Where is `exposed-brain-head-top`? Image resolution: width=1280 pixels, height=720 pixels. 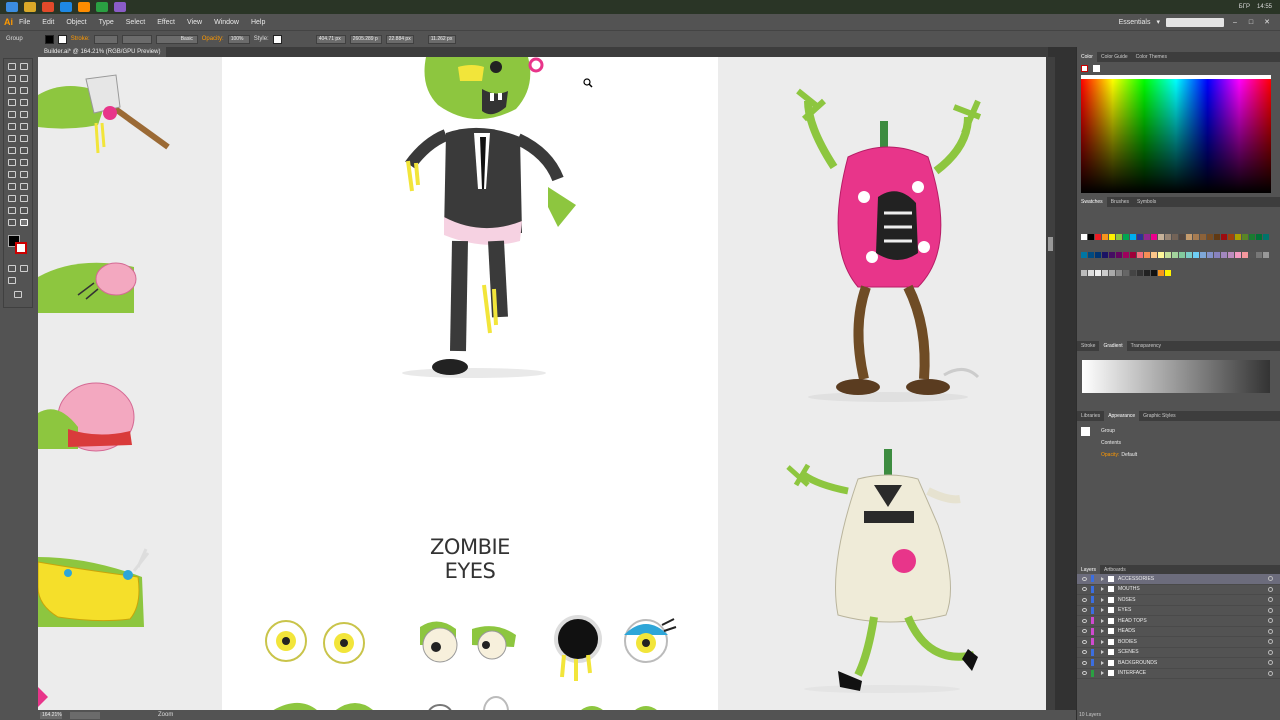 exposed-brain-head-top is located at coordinates (86, 417).